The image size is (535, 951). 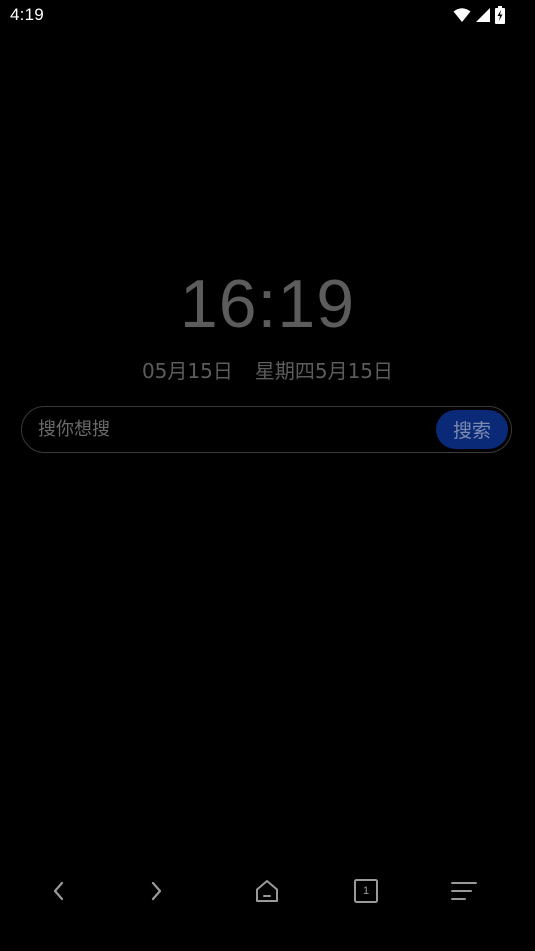 What do you see at coordinates (267, 15) in the screenshot?
I see `status-bar: 4:19` at bounding box center [267, 15].